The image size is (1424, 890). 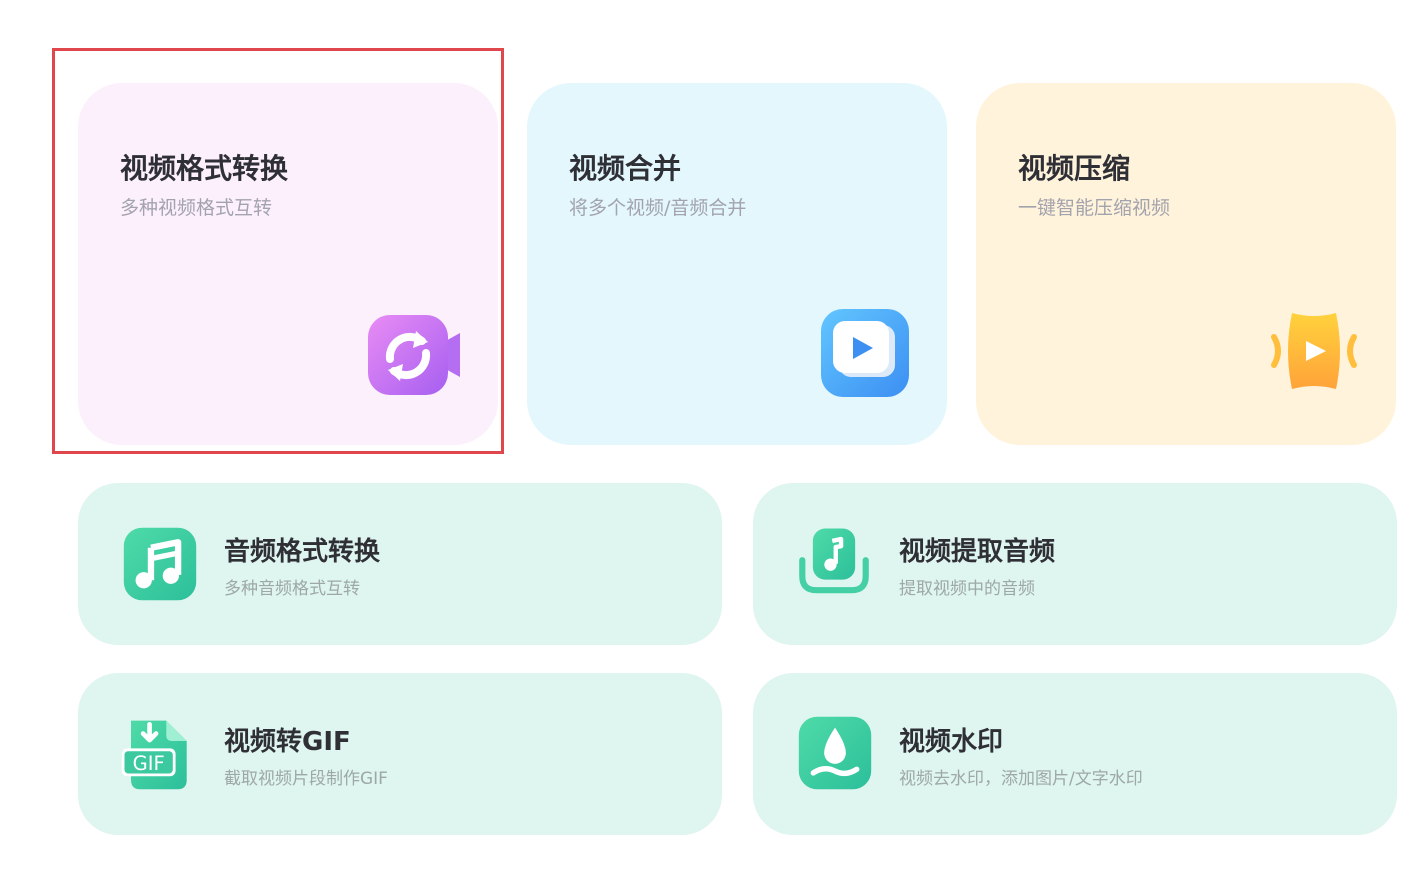 I want to click on video-merge-card: 视频合并 将多个视频/音频合并, so click(x=737, y=264).